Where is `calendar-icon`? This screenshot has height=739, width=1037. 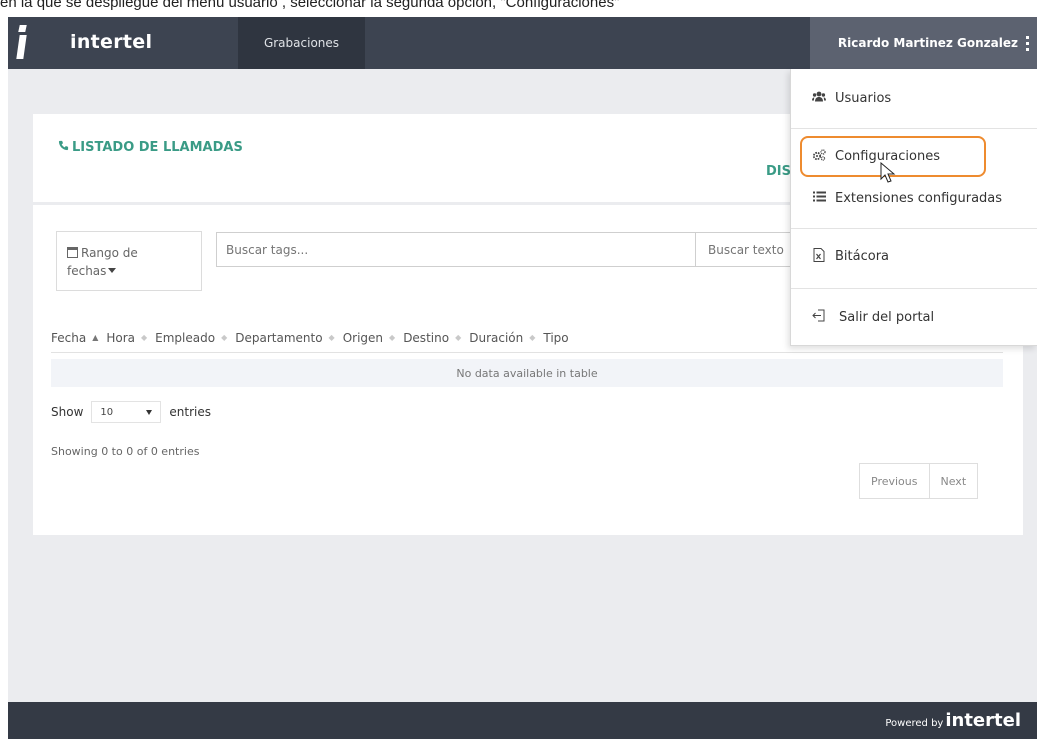 calendar-icon is located at coordinates (72, 252).